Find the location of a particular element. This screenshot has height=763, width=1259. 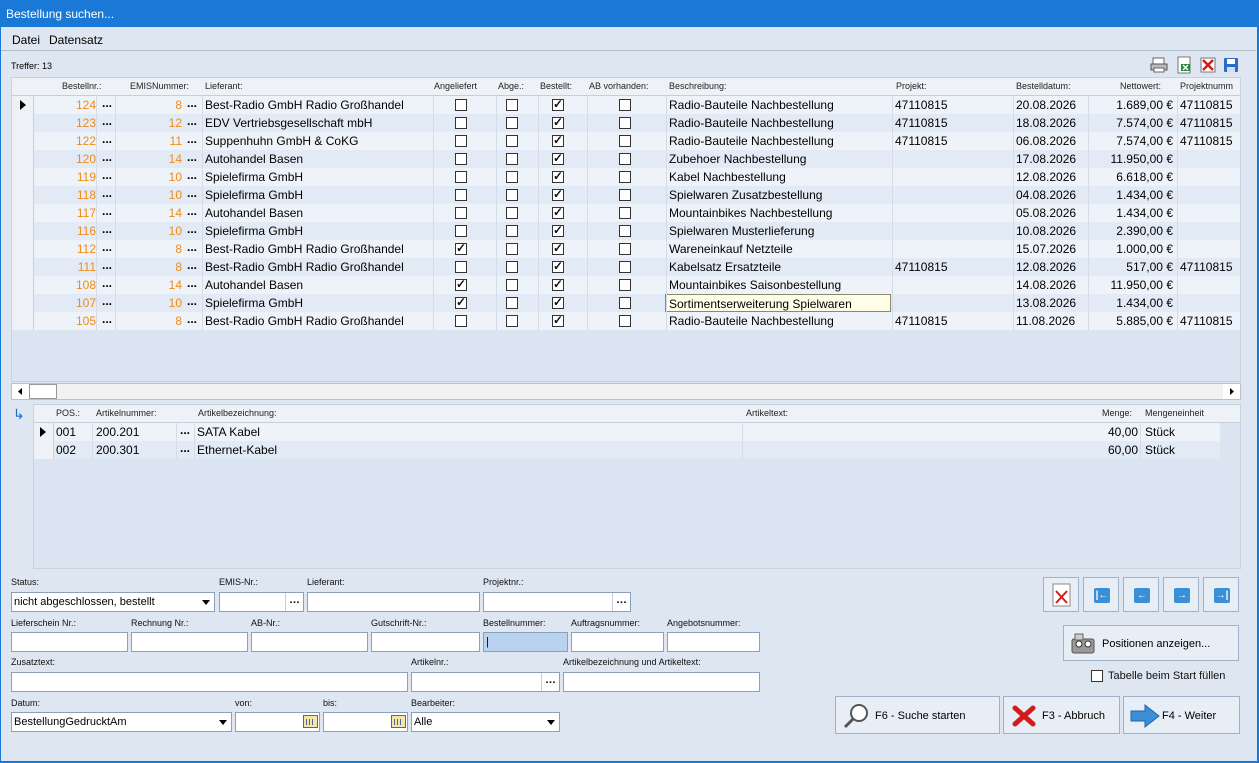

export-excel-icon is located at coordinates (1184, 65).